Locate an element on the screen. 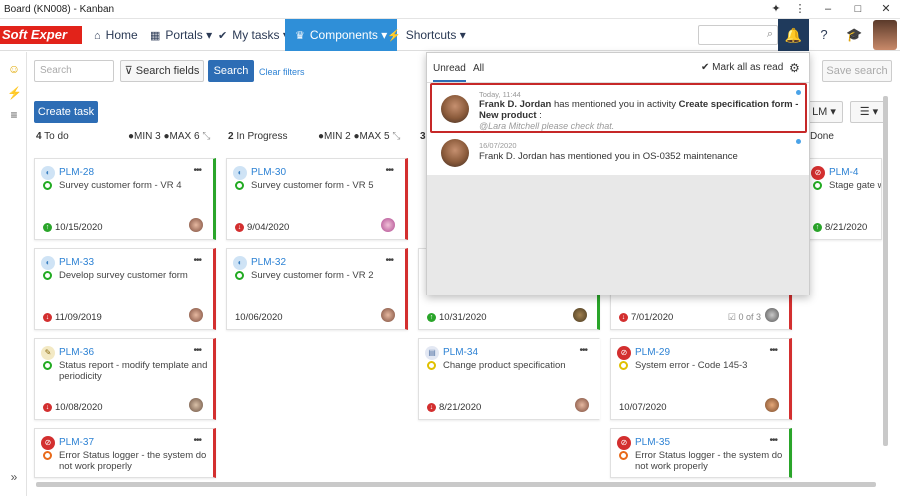 The image size is (900, 496). expand-icon: » is located at coordinates (14, 477).